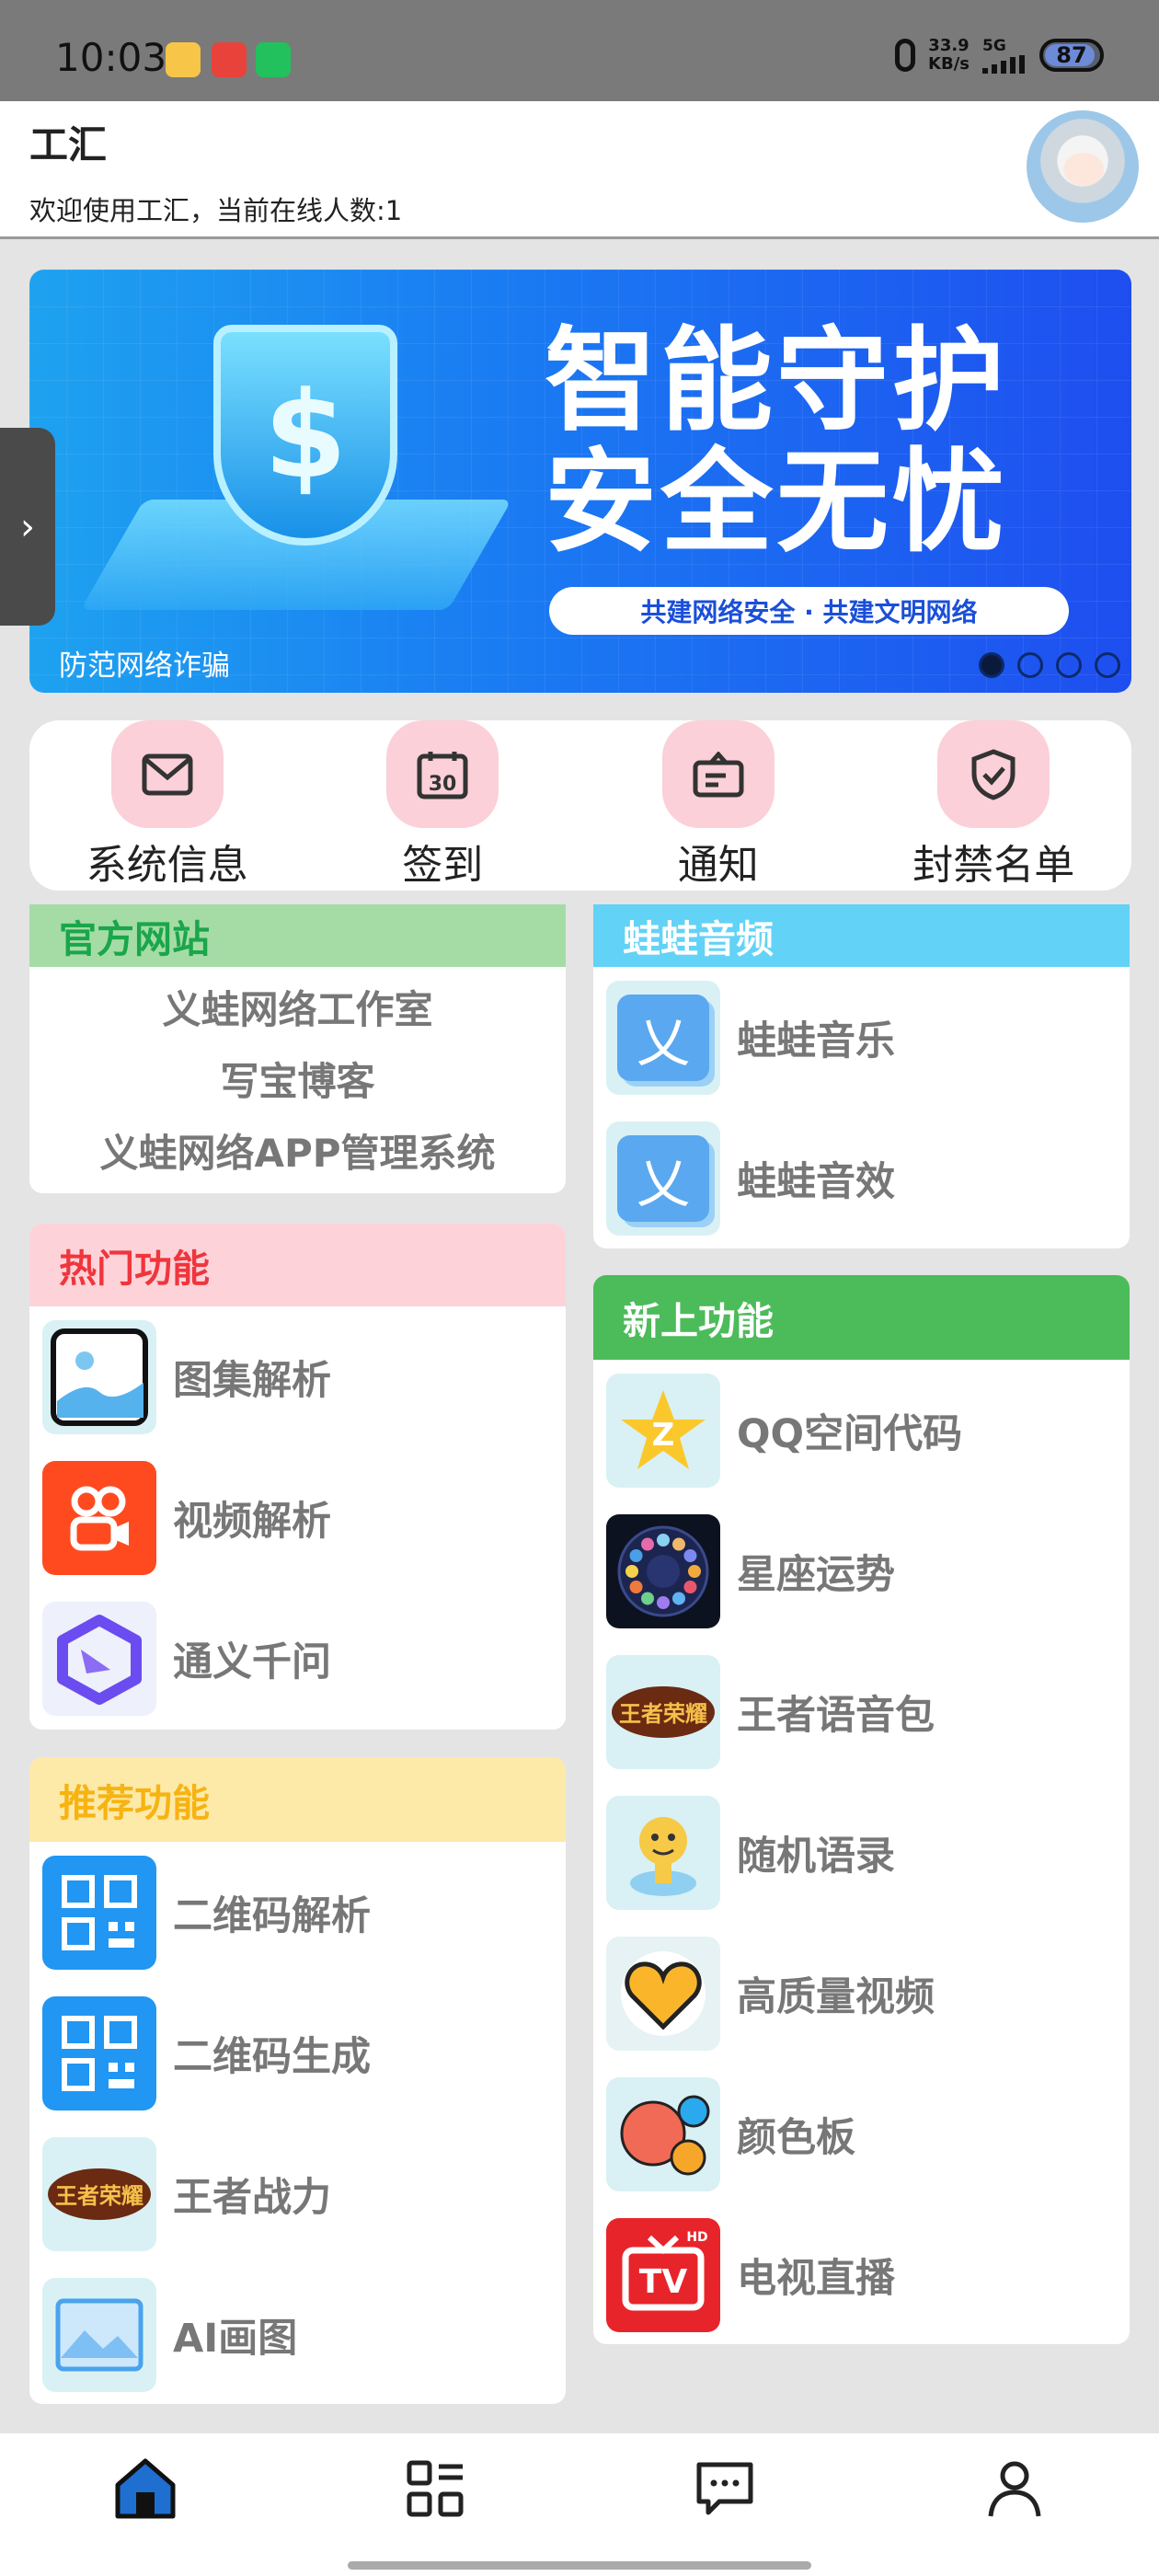 The image size is (1159, 2576). I want to click on card-official-website: 官方网站 义蛙网络工作室 写宝博客 义蛙网络APP管理系统, so click(297, 1048).